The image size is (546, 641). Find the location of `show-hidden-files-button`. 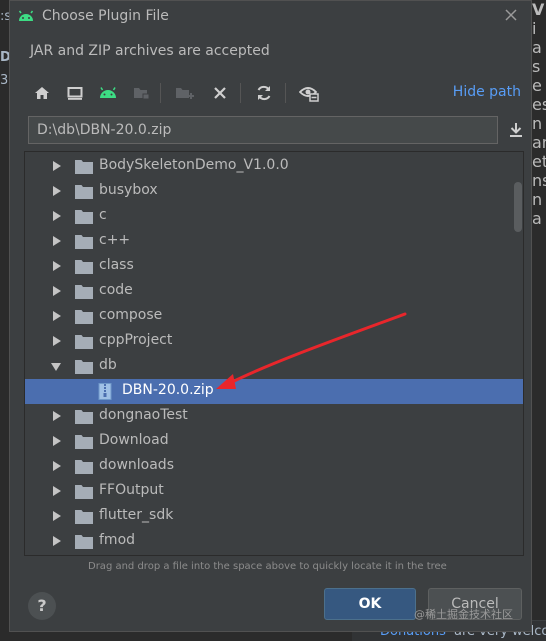

show-hidden-files-button is located at coordinates (309, 93).